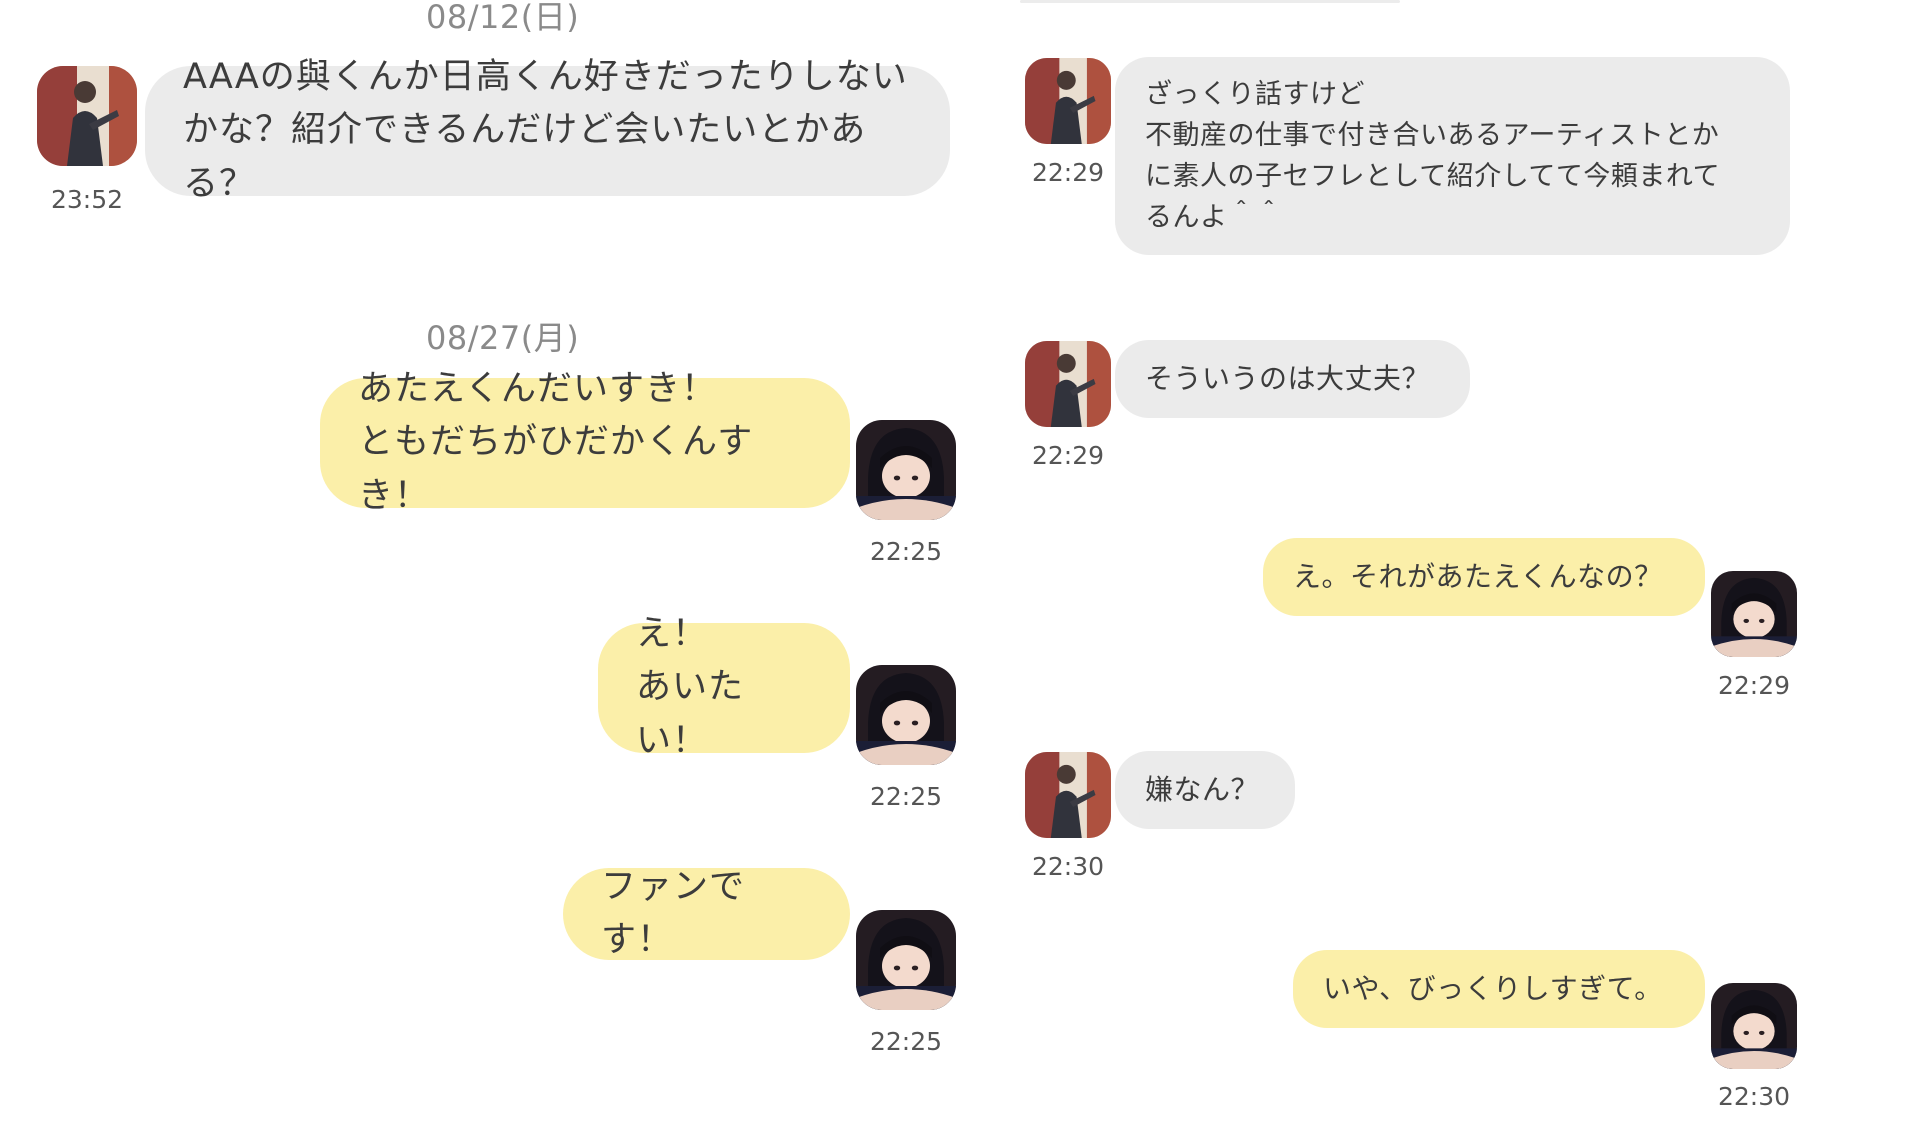  I want to click on message-bubble-sent: え！ あいたい！, so click(724, 687).